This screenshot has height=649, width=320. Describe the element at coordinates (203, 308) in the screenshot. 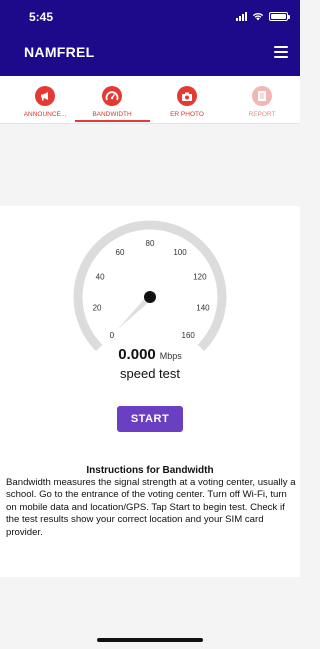

I see `gauge-tick-label: 140` at that location.